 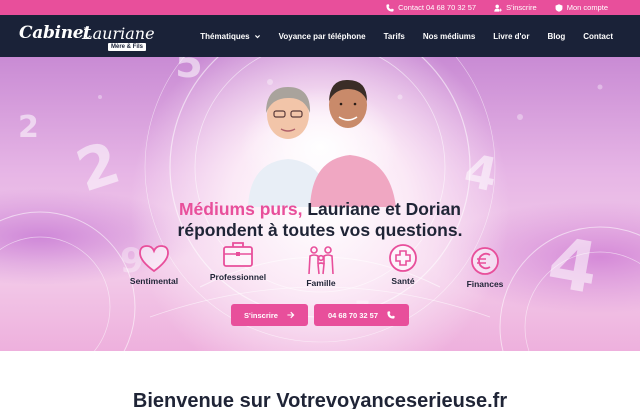 I want to click on topbar-account-link: Mon compte, so click(x=581, y=7).